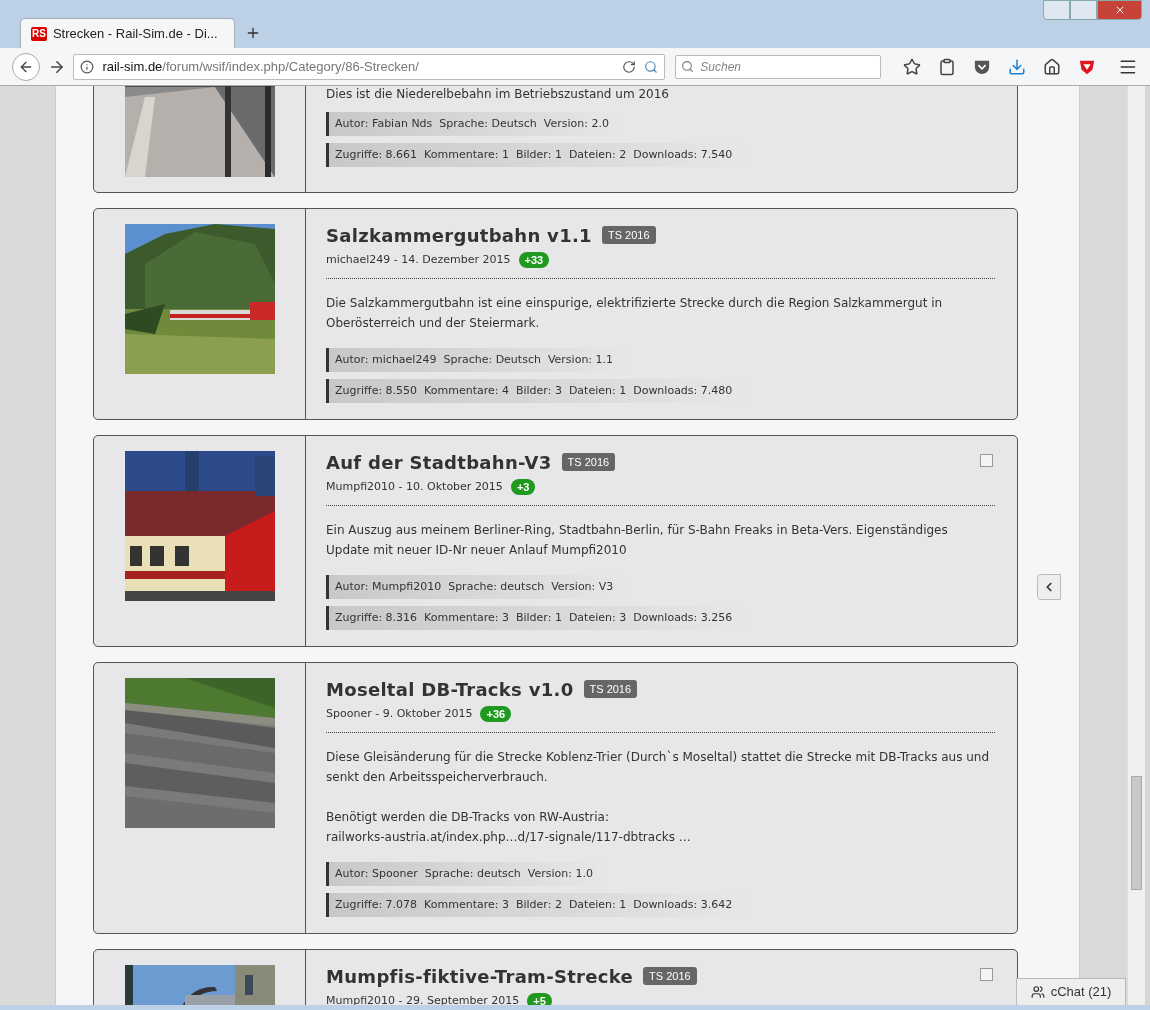 This screenshot has width=1150, height=1010. What do you see at coordinates (778, 67) in the screenshot?
I see `search-field: Suchen` at bounding box center [778, 67].